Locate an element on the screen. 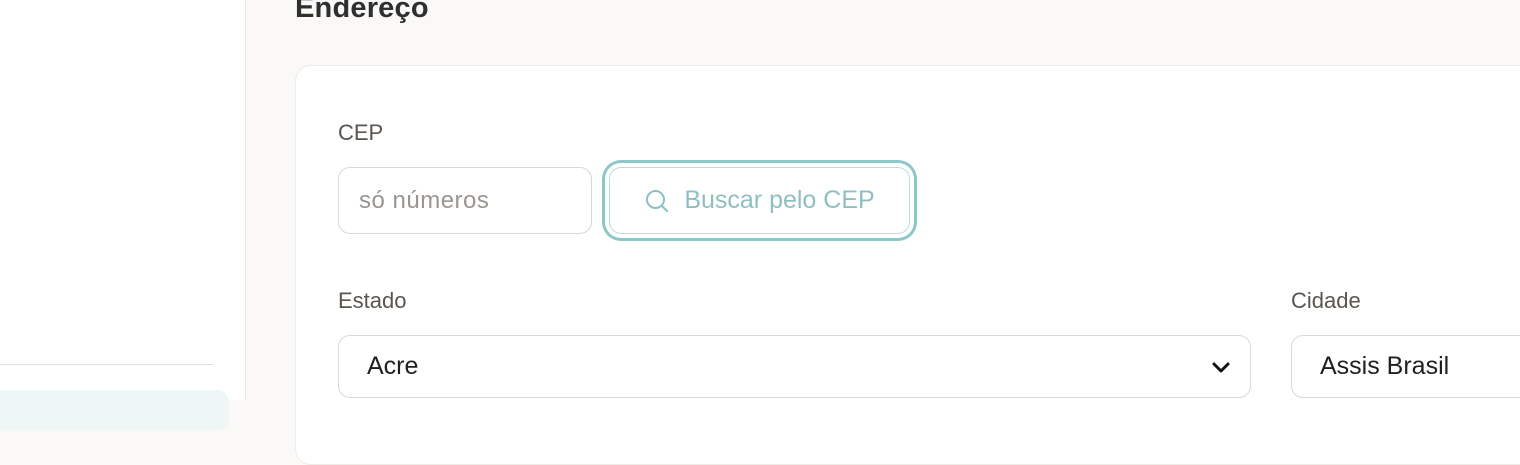  state-select: Acre is located at coordinates (794, 366).